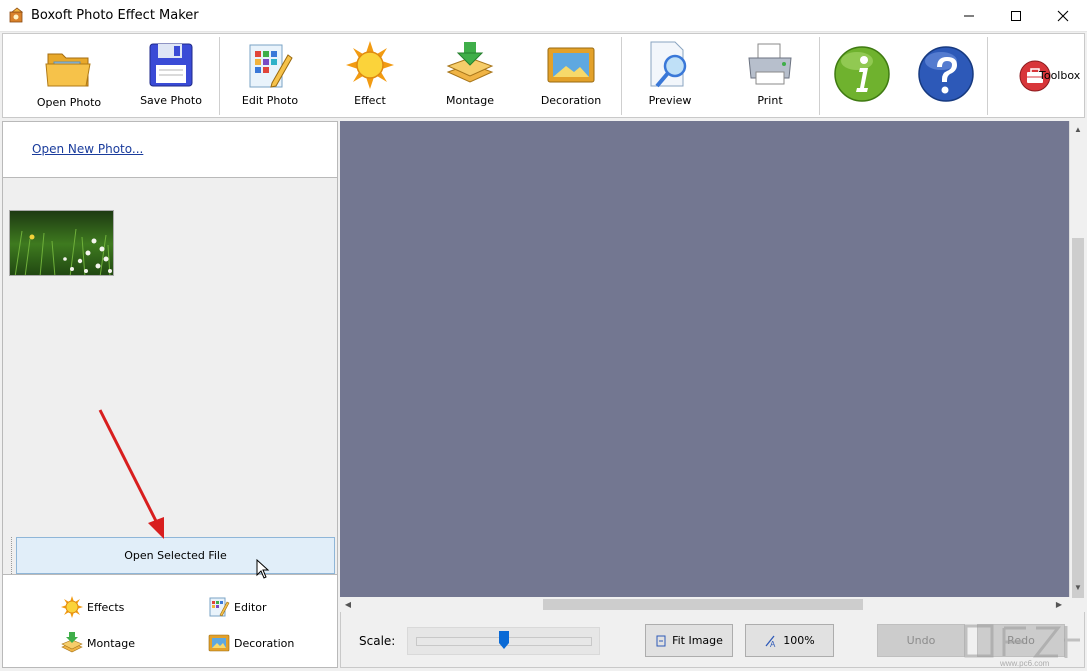 Image resolution: width=1087 pixels, height=671 pixels. I want to click on mouse-cursor-icon, so click(263, 569).